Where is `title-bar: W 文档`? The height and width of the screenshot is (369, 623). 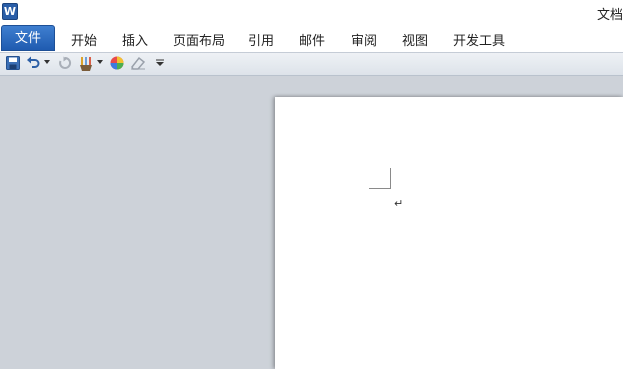 title-bar: W 文档 is located at coordinates (311, 12).